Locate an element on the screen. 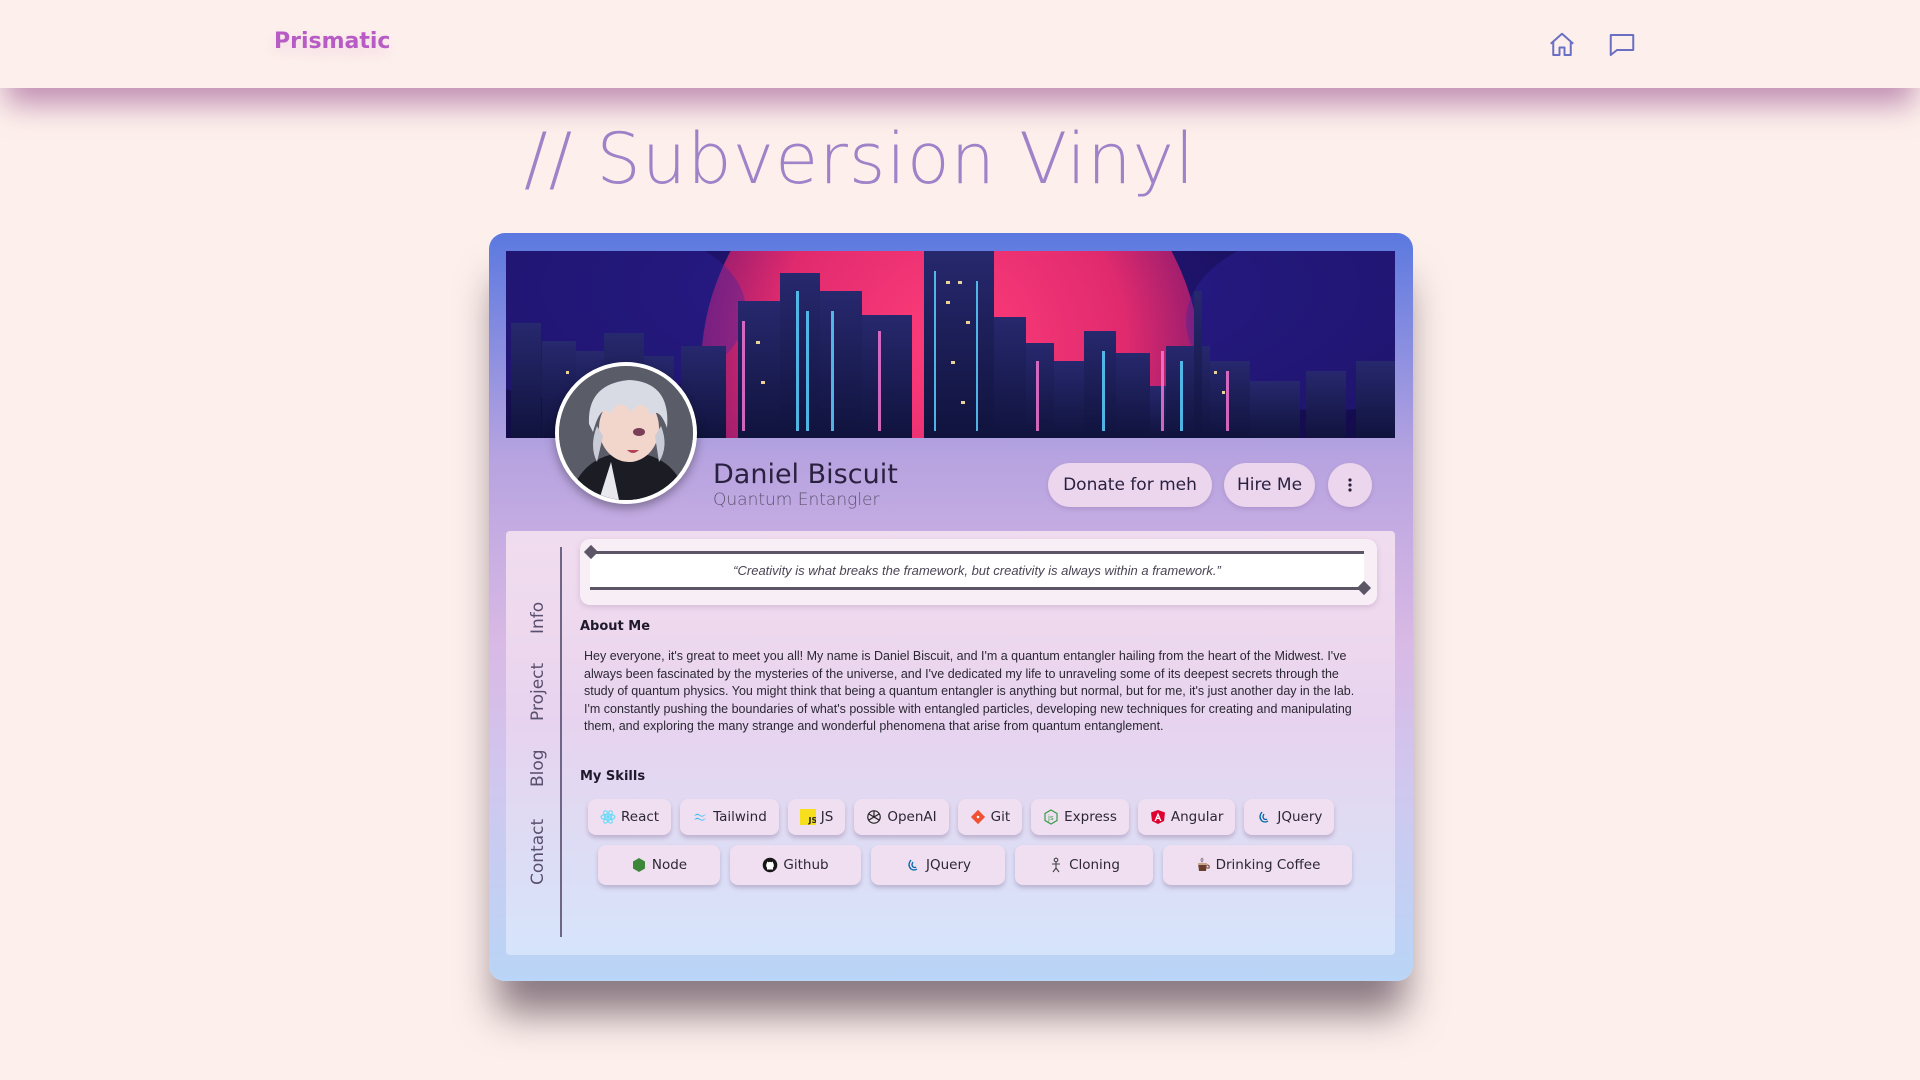 This screenshot has width=1920, height=1080. skill-label: Node is located at coordinates (669, 865).